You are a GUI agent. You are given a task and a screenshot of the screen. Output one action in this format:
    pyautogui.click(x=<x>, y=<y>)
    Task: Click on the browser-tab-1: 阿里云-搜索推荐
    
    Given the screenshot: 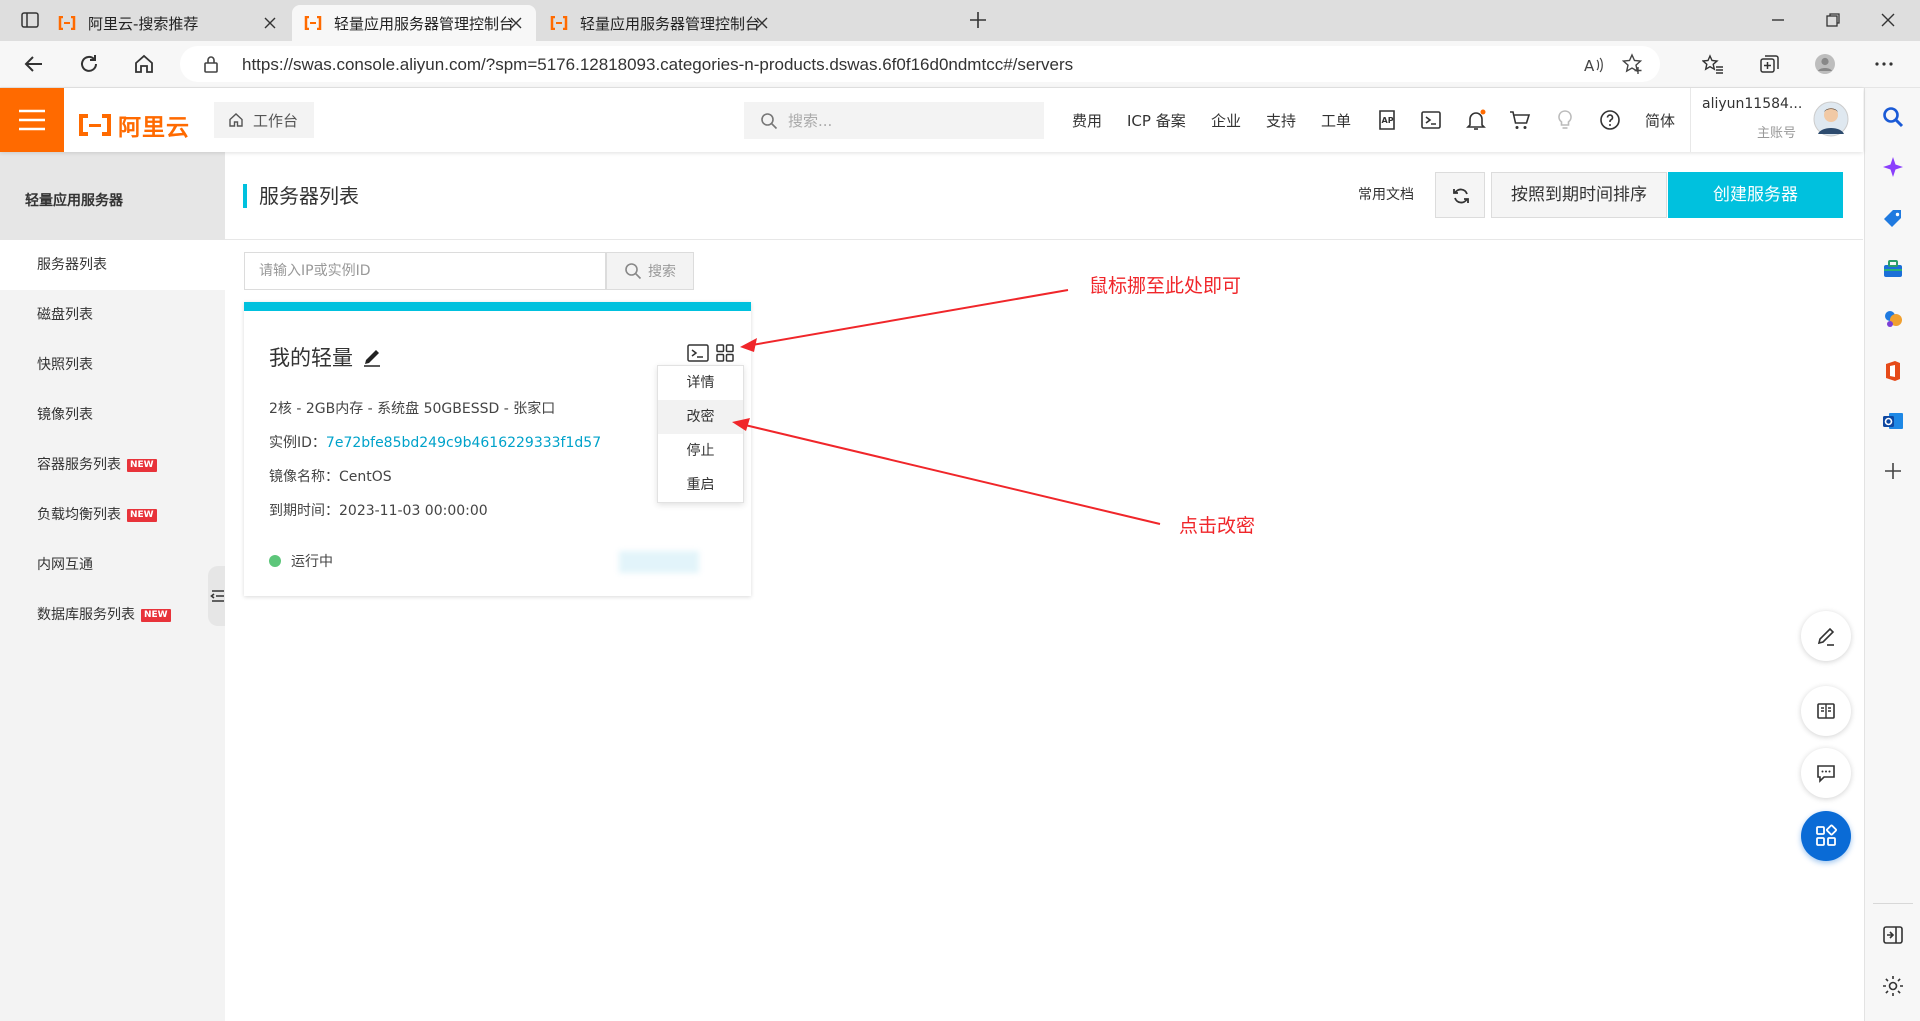 What is the action you would take?
    pyautogui.click(x=168, y=23)
    